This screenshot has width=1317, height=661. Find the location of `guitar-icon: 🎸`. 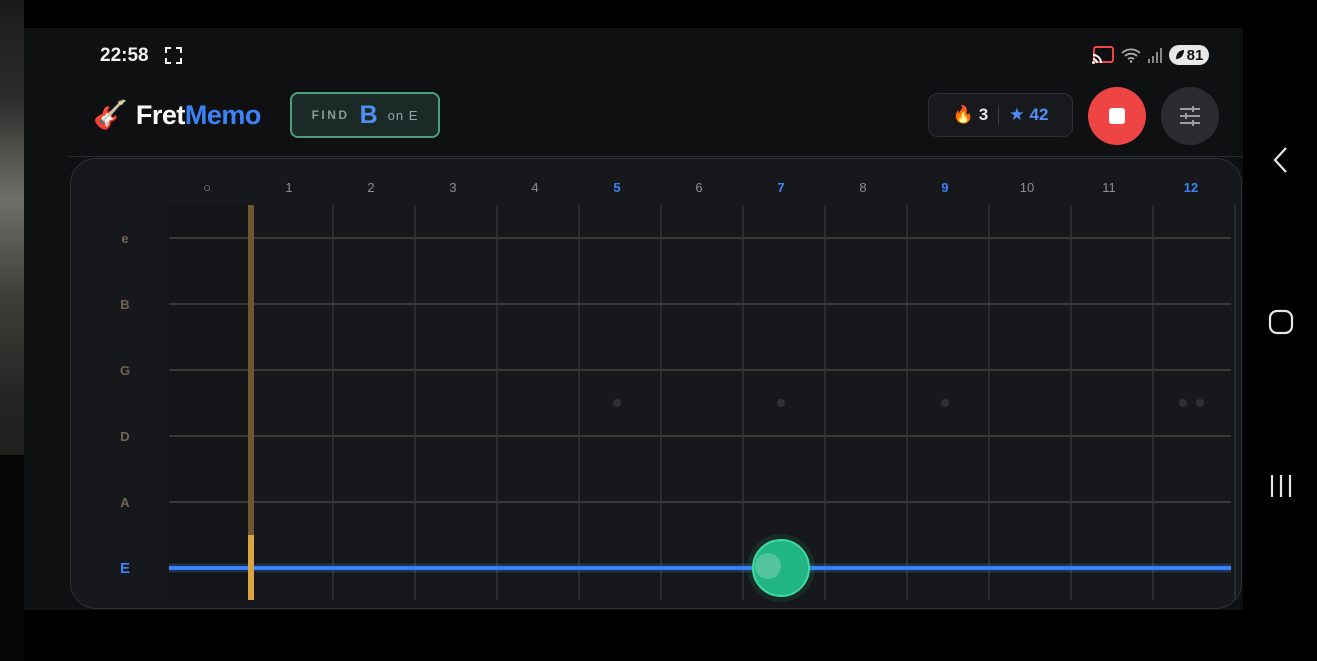

guitar-icon: 🎸 is located at coordinates (110, 114).